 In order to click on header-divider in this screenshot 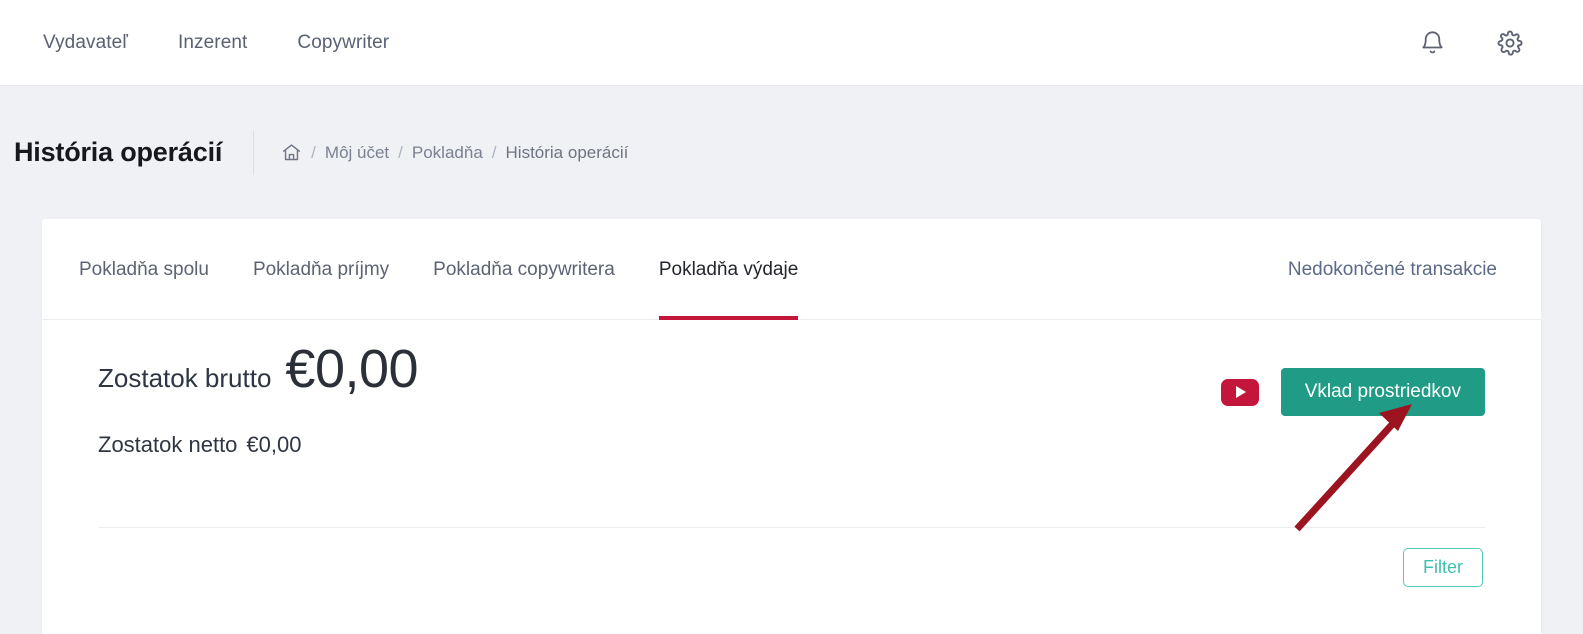, I will do `click(254, 152)`.